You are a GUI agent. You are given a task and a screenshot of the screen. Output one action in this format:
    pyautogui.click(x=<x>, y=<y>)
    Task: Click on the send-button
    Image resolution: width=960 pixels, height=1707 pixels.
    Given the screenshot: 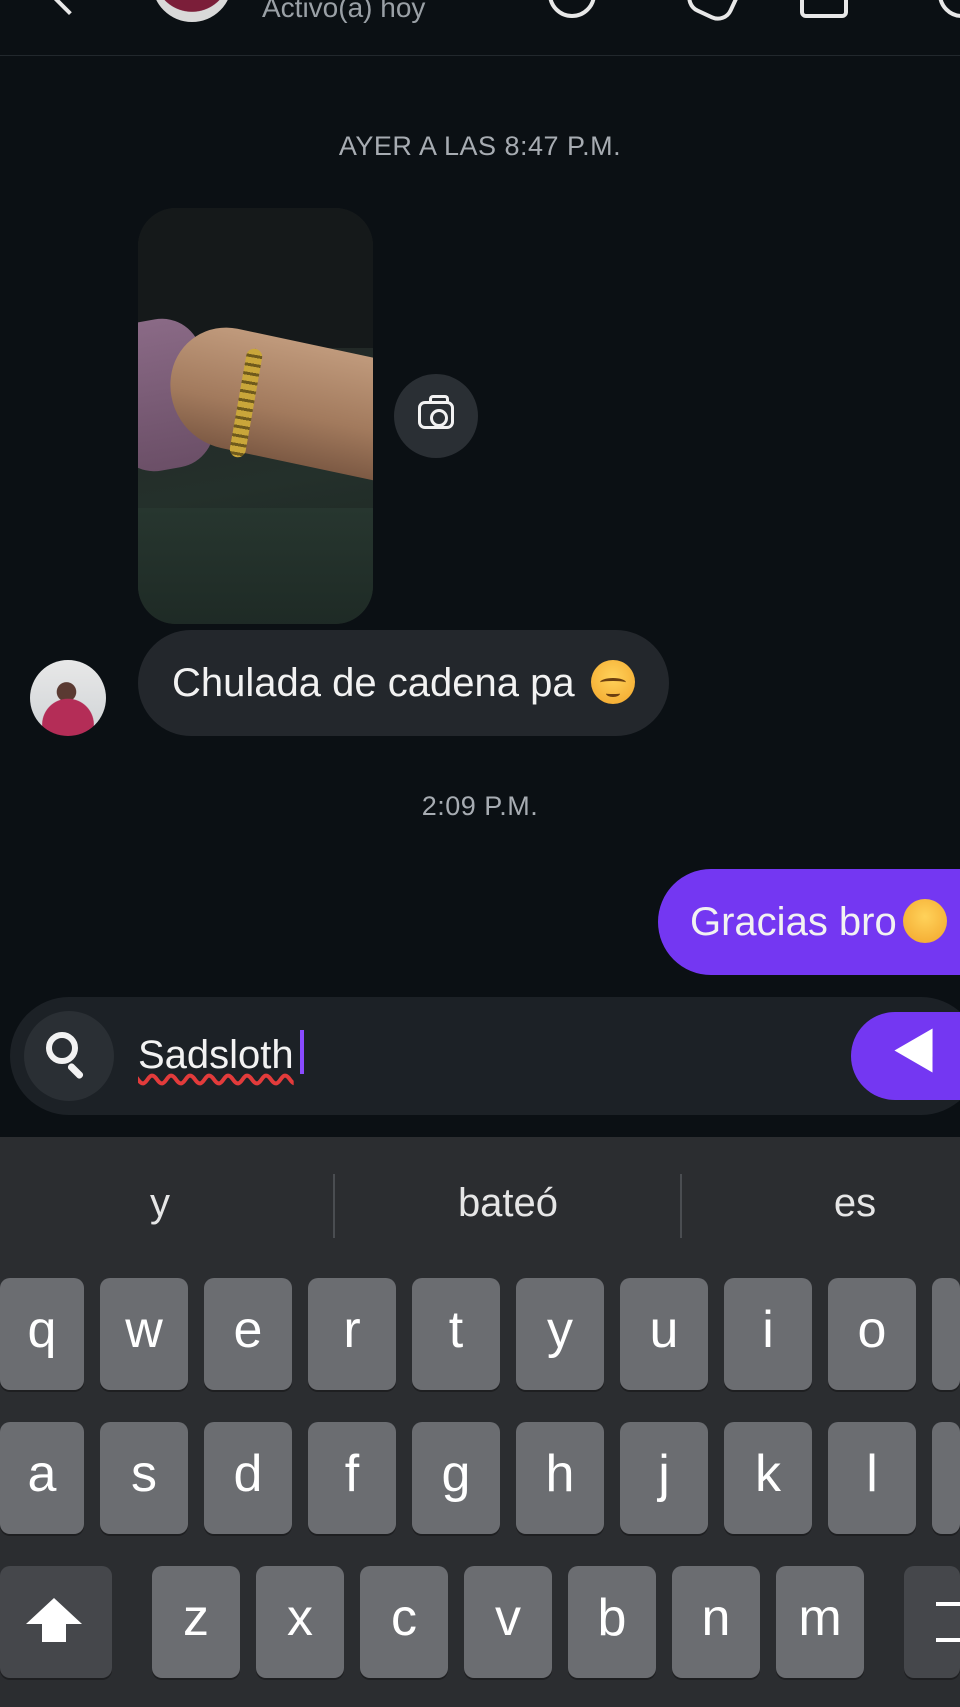 What is the action you would take?
    pyautogui.click(x=905, y=1056)
    